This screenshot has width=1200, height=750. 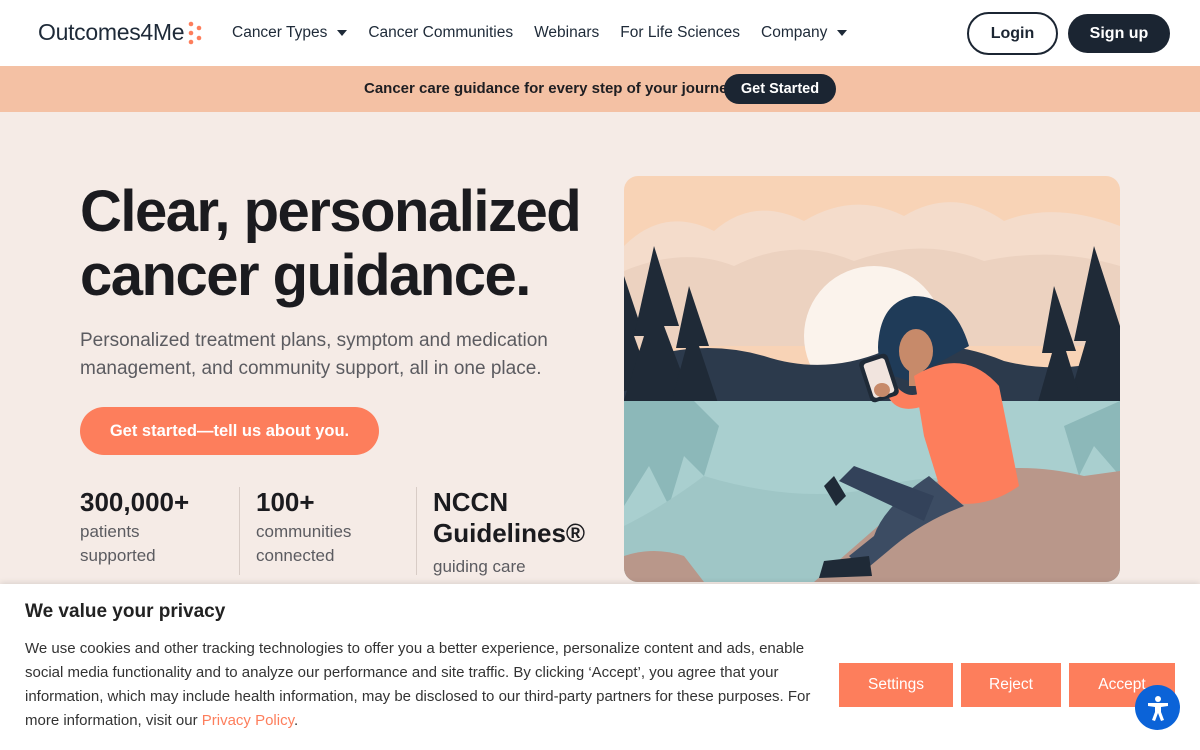 I want to click on nav-for-life-sciences: For Life Sciences, so click(x=680, y=33).